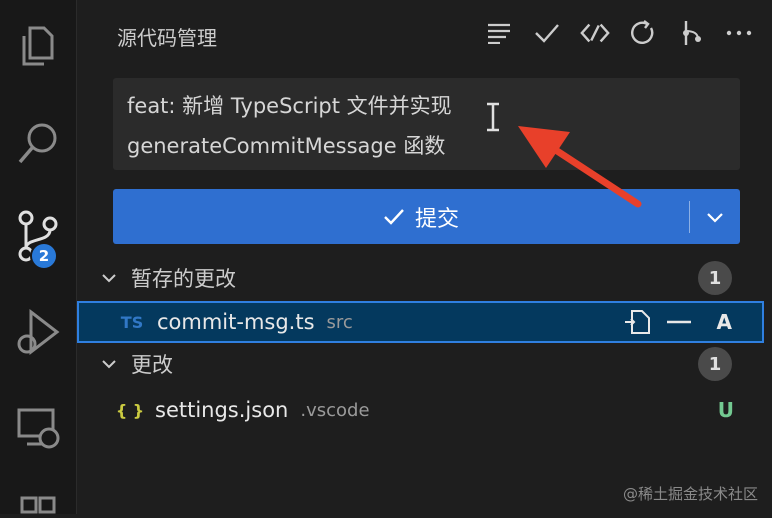  What do you see at coordinates (38, 429) in the screenshot?
I see `remote-explorer-icon` at bounding box center [38, 429].